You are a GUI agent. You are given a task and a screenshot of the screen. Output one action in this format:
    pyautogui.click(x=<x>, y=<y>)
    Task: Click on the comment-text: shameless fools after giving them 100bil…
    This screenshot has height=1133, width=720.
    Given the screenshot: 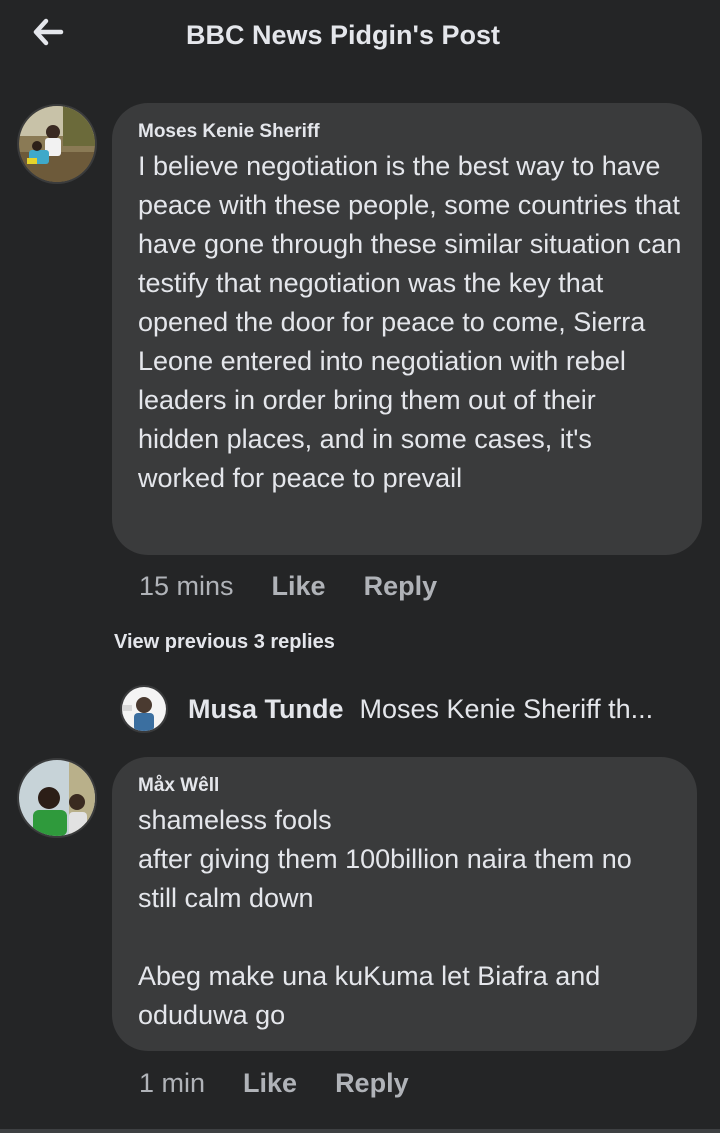 What is the action you would take?
    pyautogui.click(x=385, y=917)
    